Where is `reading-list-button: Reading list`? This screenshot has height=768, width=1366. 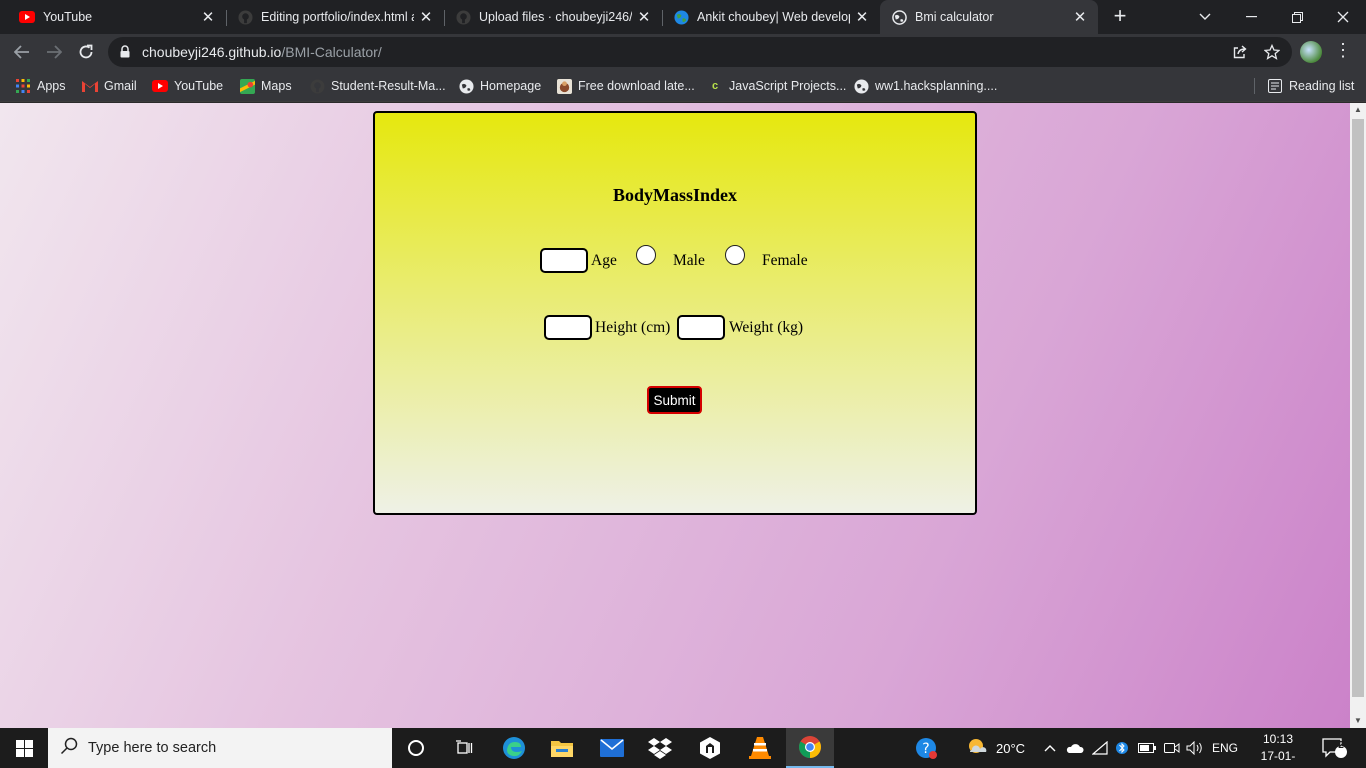
reading-list-button: Reading list is located at coordinates (1310, 86).